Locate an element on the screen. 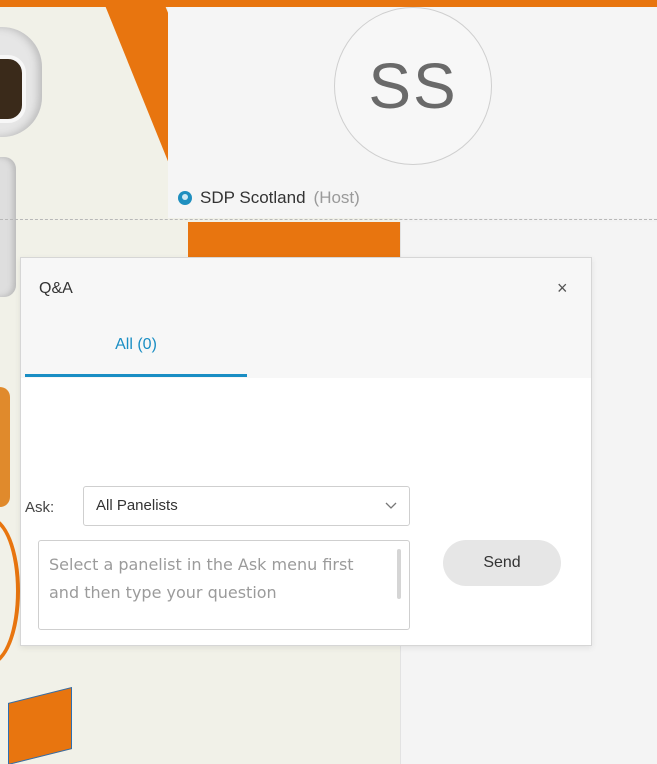  chevron-down-icon is located at coordinates (391, 505).